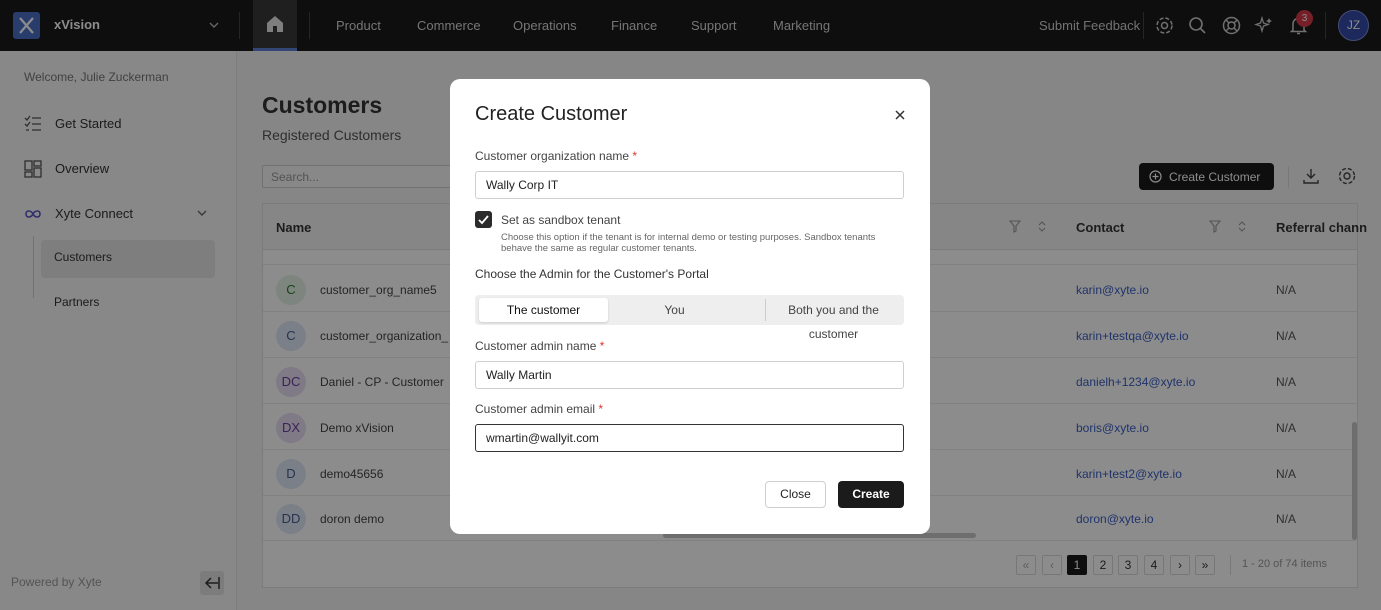 The width and height of the screenshot is (1381, 610). Describe the element at coordinates (560, 220) in the screenshot. I see `sandbox-label: Set as sandbox tenant` at that location.